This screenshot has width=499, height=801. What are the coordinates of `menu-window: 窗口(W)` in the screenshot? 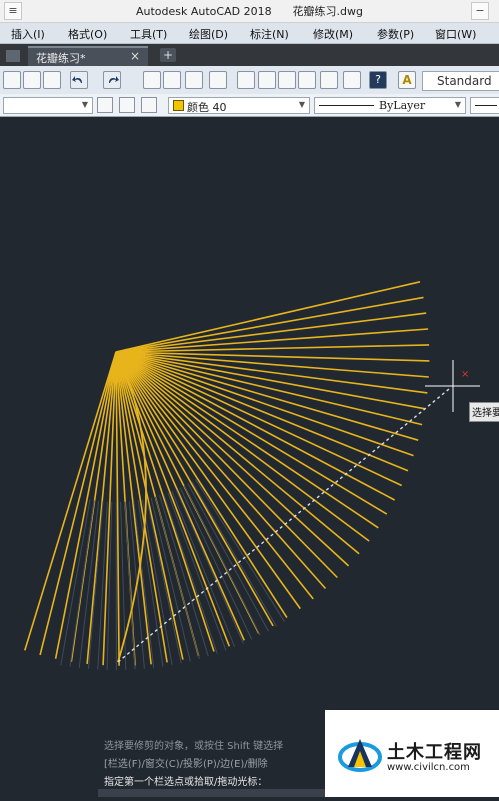 It's located at (455, 34).